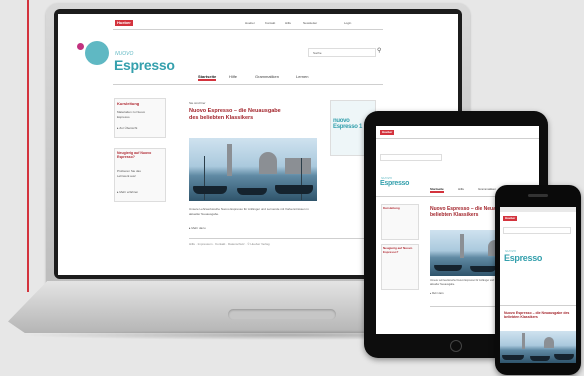  I want to click on top-link-5: Login, so click(347, 23).